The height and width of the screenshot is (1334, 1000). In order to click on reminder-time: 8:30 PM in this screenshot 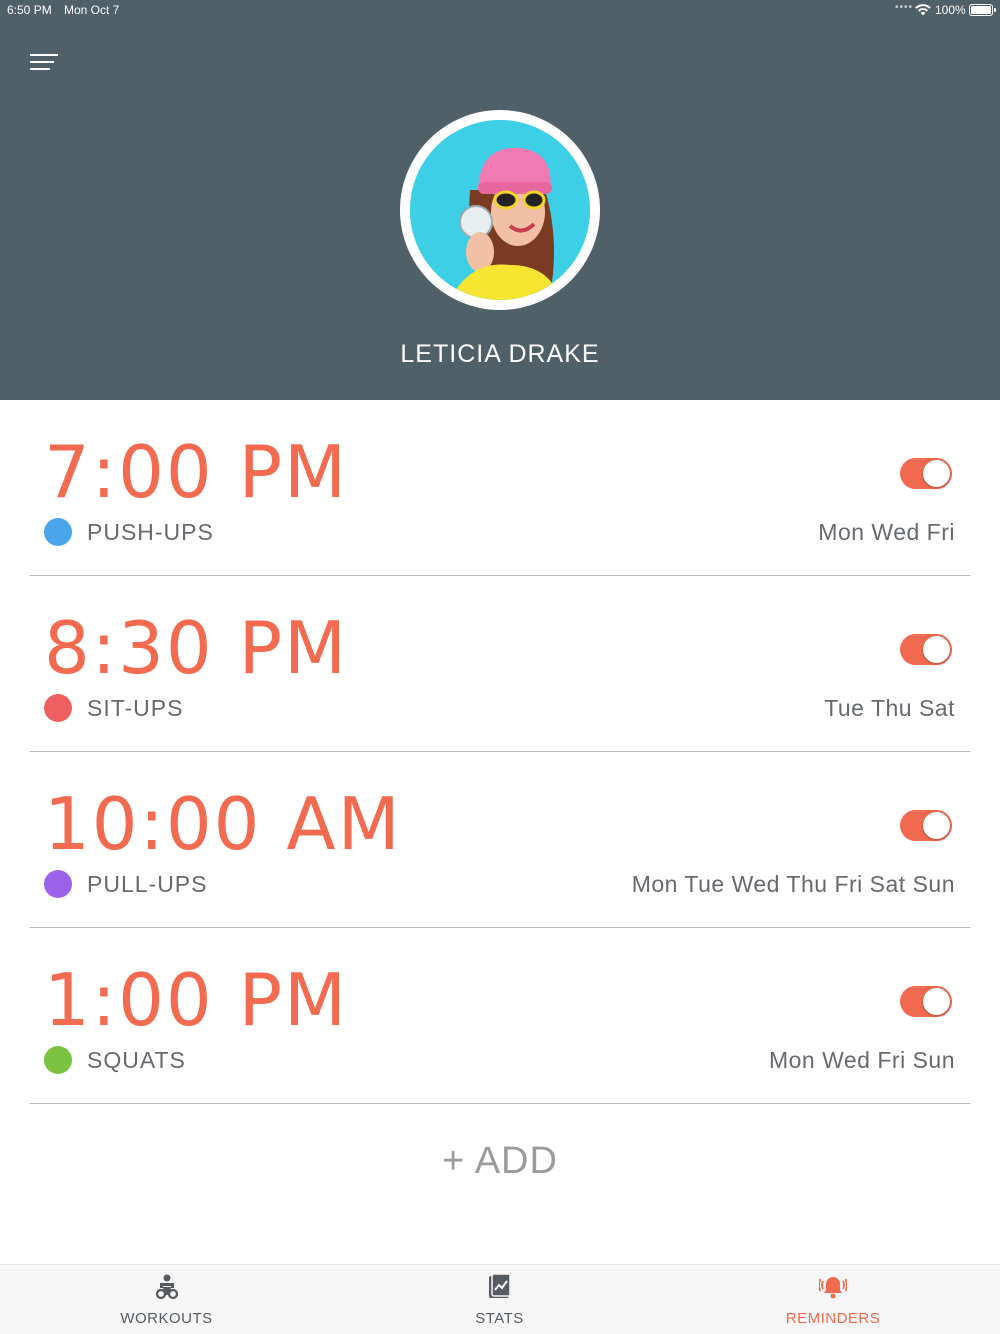, I will do `click(196, 648)`.